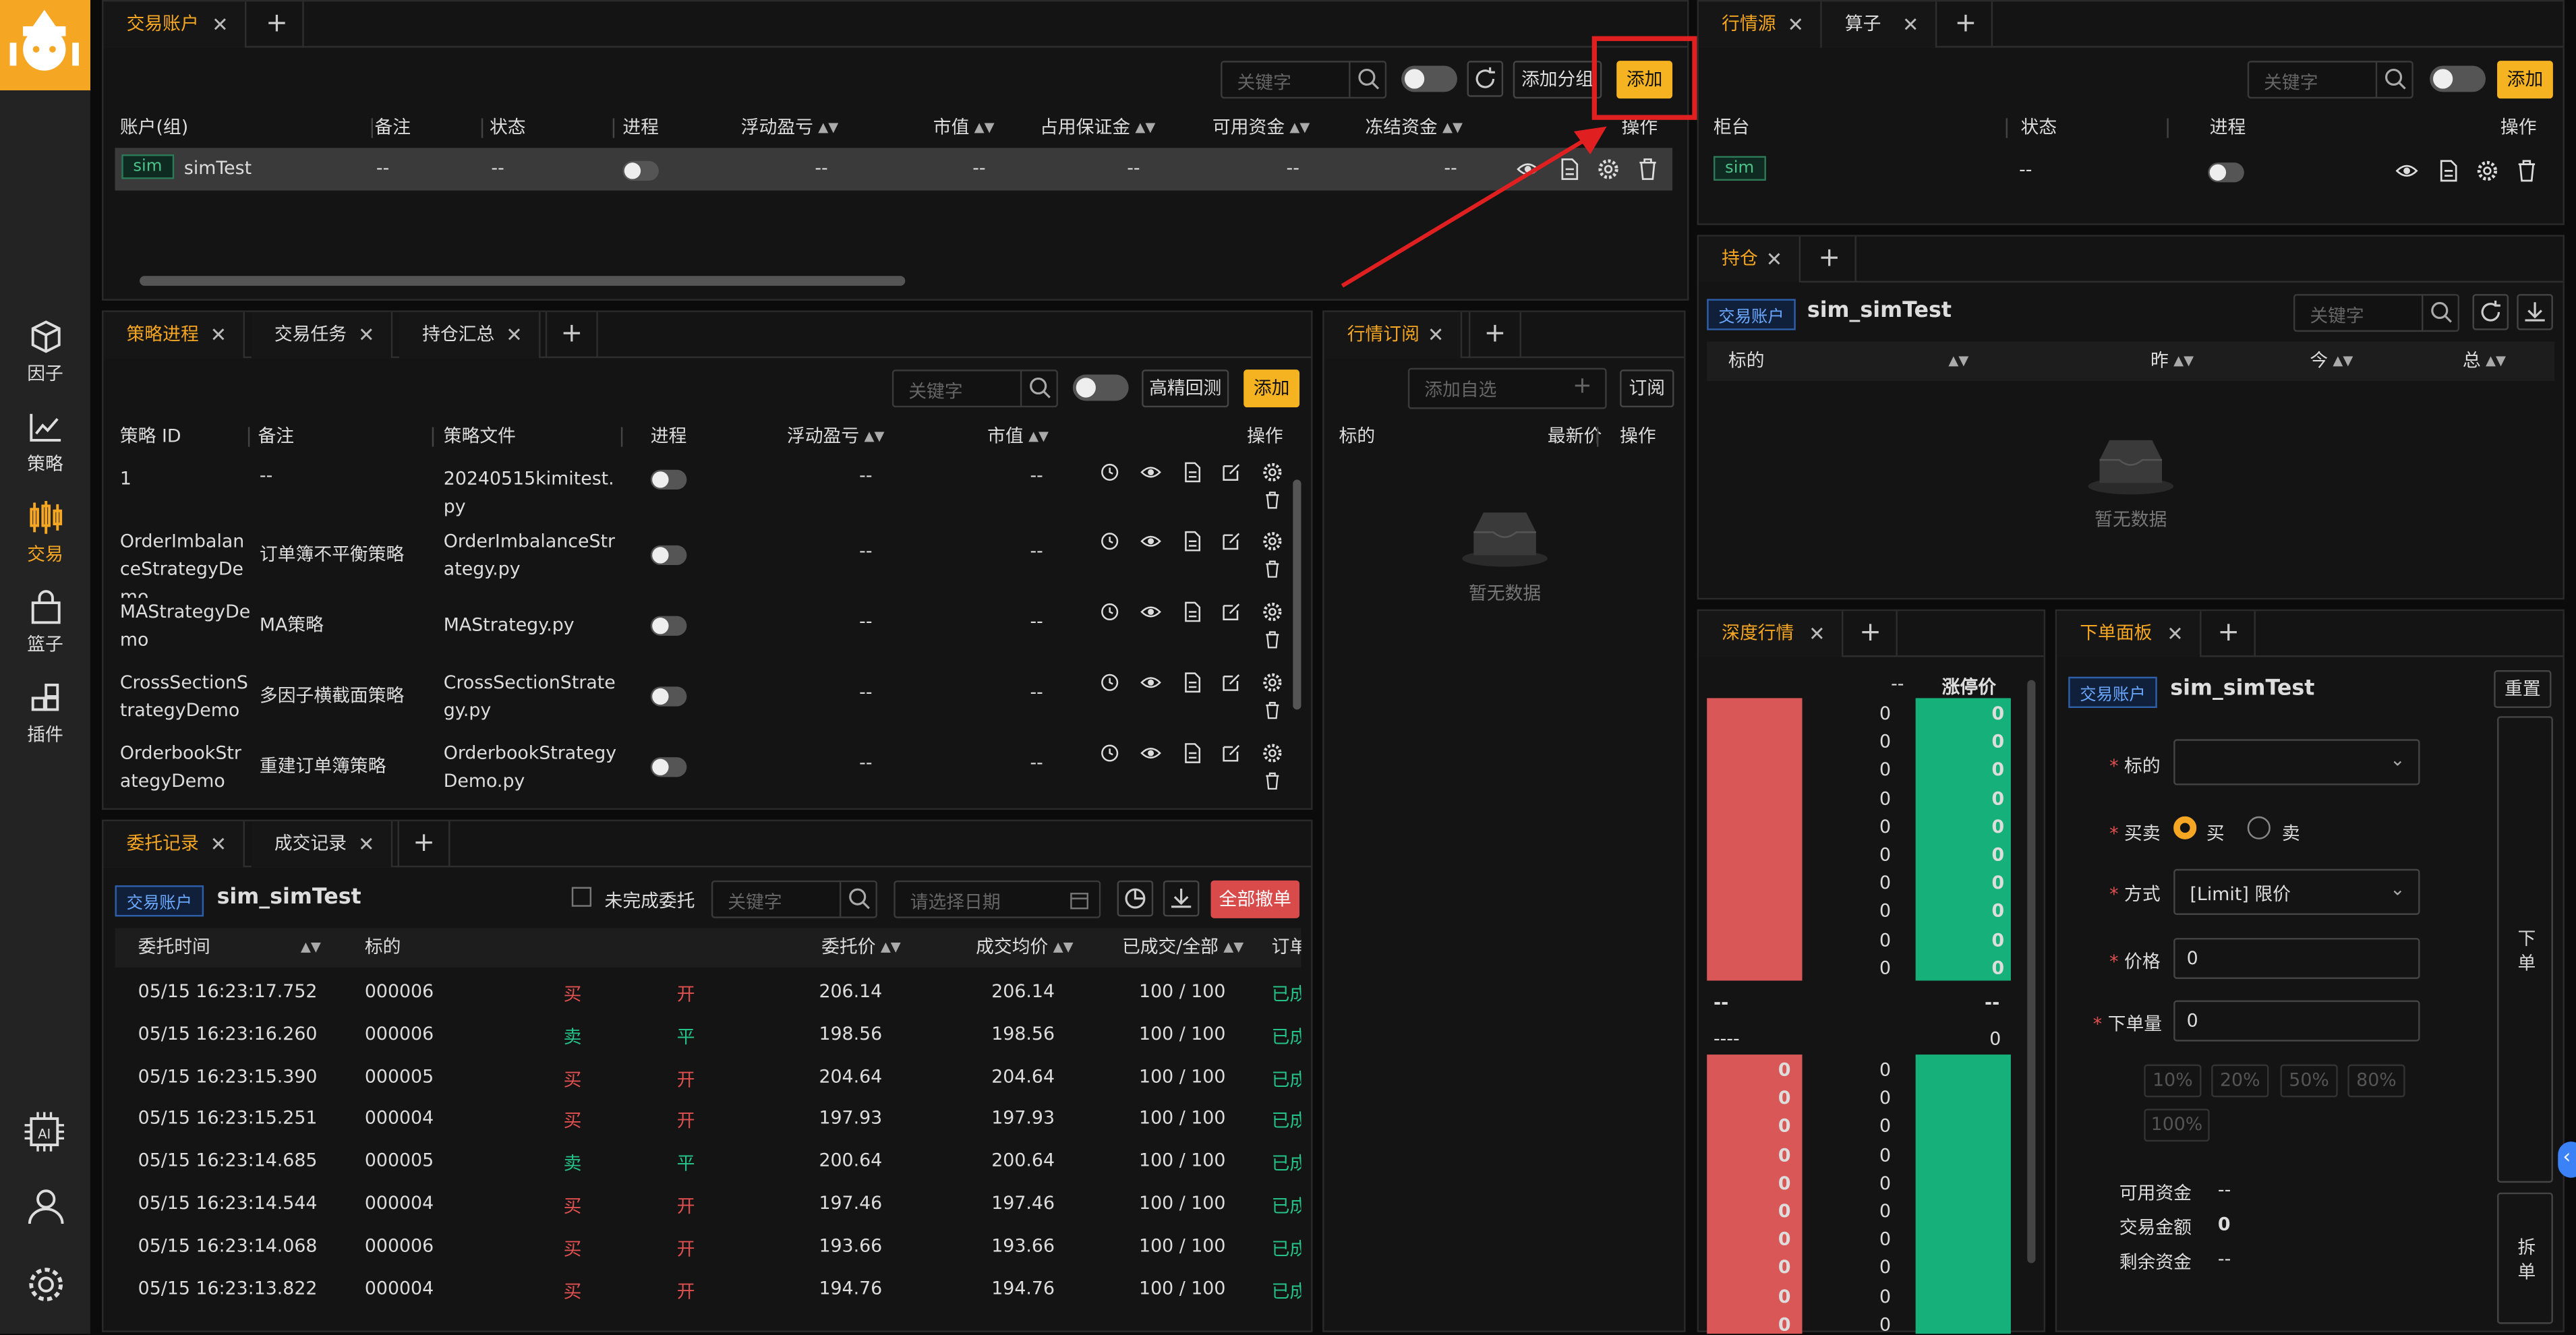  What do you see at coordinates (46, 1287) in the screenshot?
I see `settings-icon` at bounding box center [46, 1287].